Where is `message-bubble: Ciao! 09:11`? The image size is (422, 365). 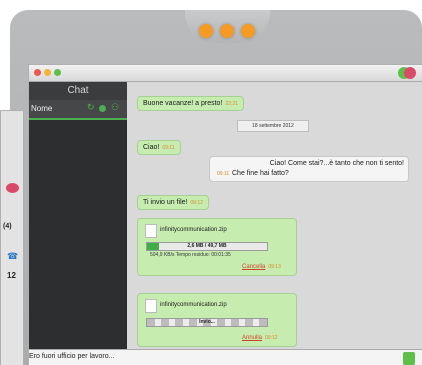 message-bubble: Ciao! 09:11 is located at coordinates (159, 147).